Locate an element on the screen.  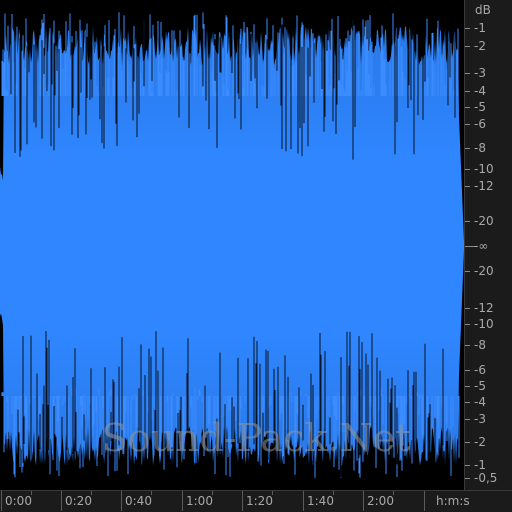
db-label-center: -∞ is located at coordinates (481, 246).